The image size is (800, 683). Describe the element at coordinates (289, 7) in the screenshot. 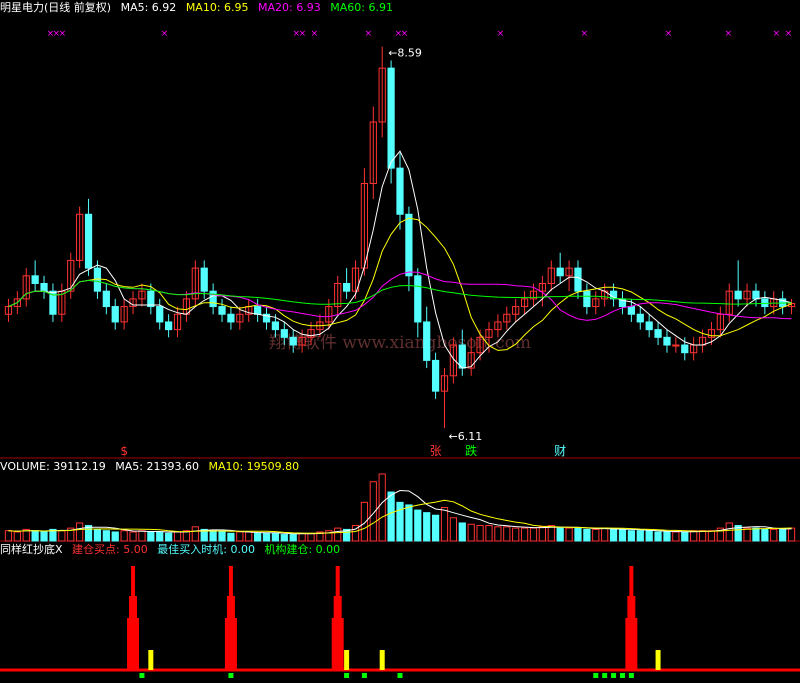

I see `ma20-label: MA20: 6.93` at that location.